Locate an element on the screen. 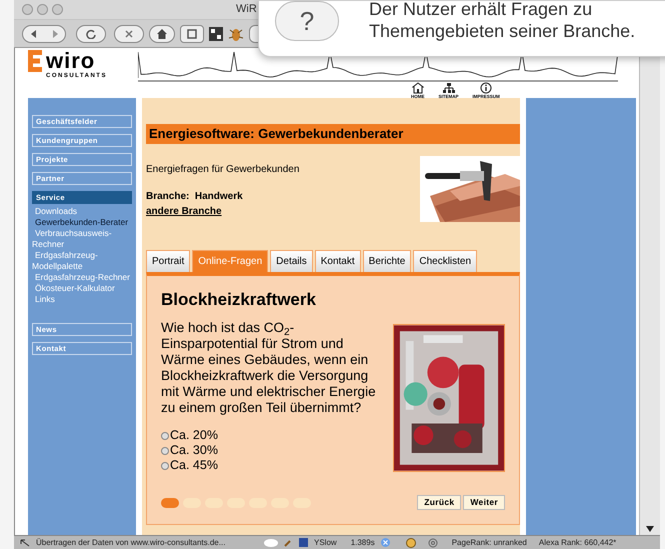 This screenshot has height=549, width=665. tab: Portrait is located at coordinates (168, 261).